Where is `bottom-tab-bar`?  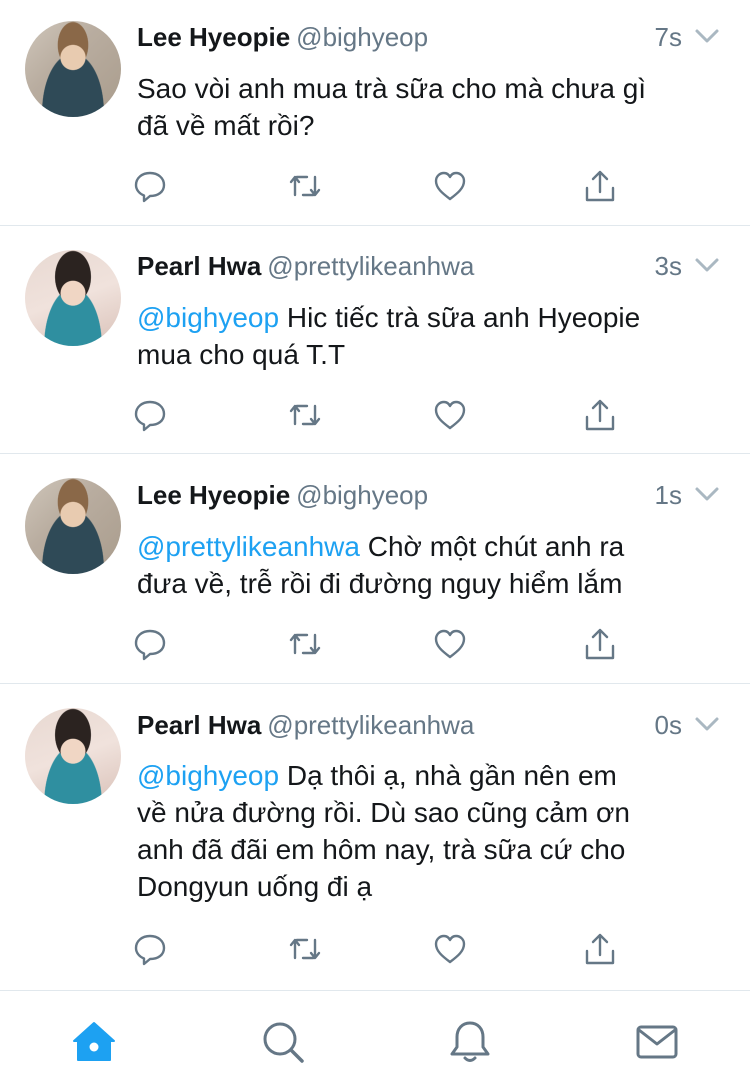 bottom-tab-bar is located at coordinates (375, 1040).